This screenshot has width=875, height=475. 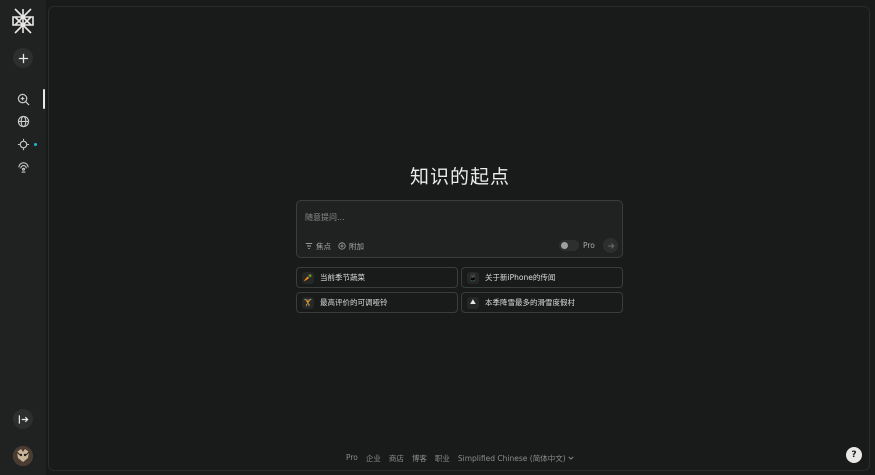 What do you see at coordinates (396, 458) in the screenshot?
I see `footer-link-store: 商店` at bounding box center [396, 458].